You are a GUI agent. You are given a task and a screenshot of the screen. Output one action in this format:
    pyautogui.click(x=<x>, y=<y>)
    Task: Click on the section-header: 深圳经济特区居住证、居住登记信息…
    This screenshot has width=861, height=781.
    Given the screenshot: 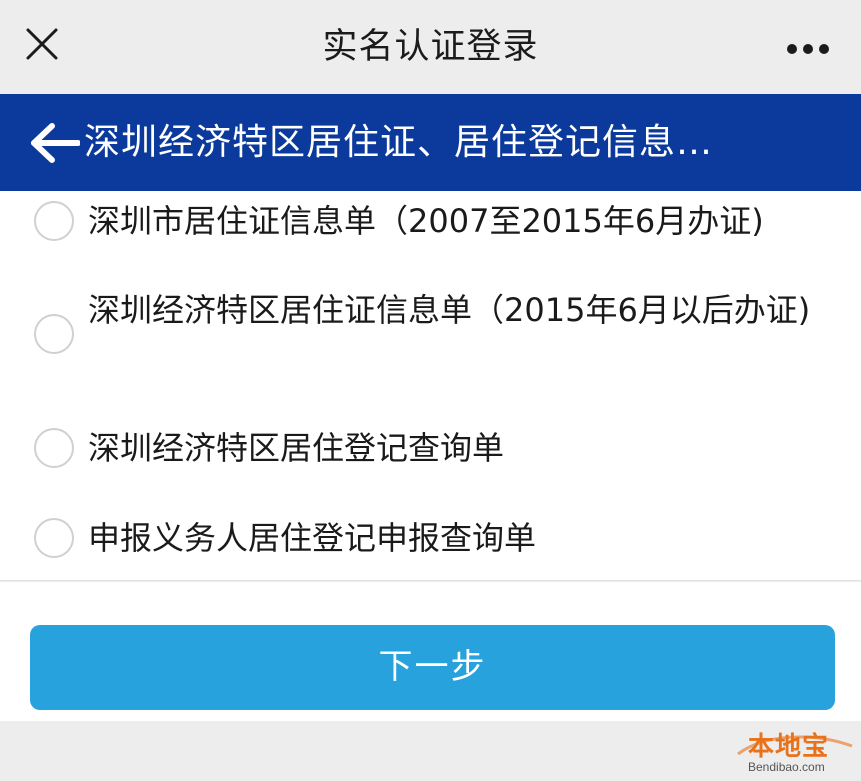 What is the action you would take?
    pyautogui.click(x=430, y=142)
    